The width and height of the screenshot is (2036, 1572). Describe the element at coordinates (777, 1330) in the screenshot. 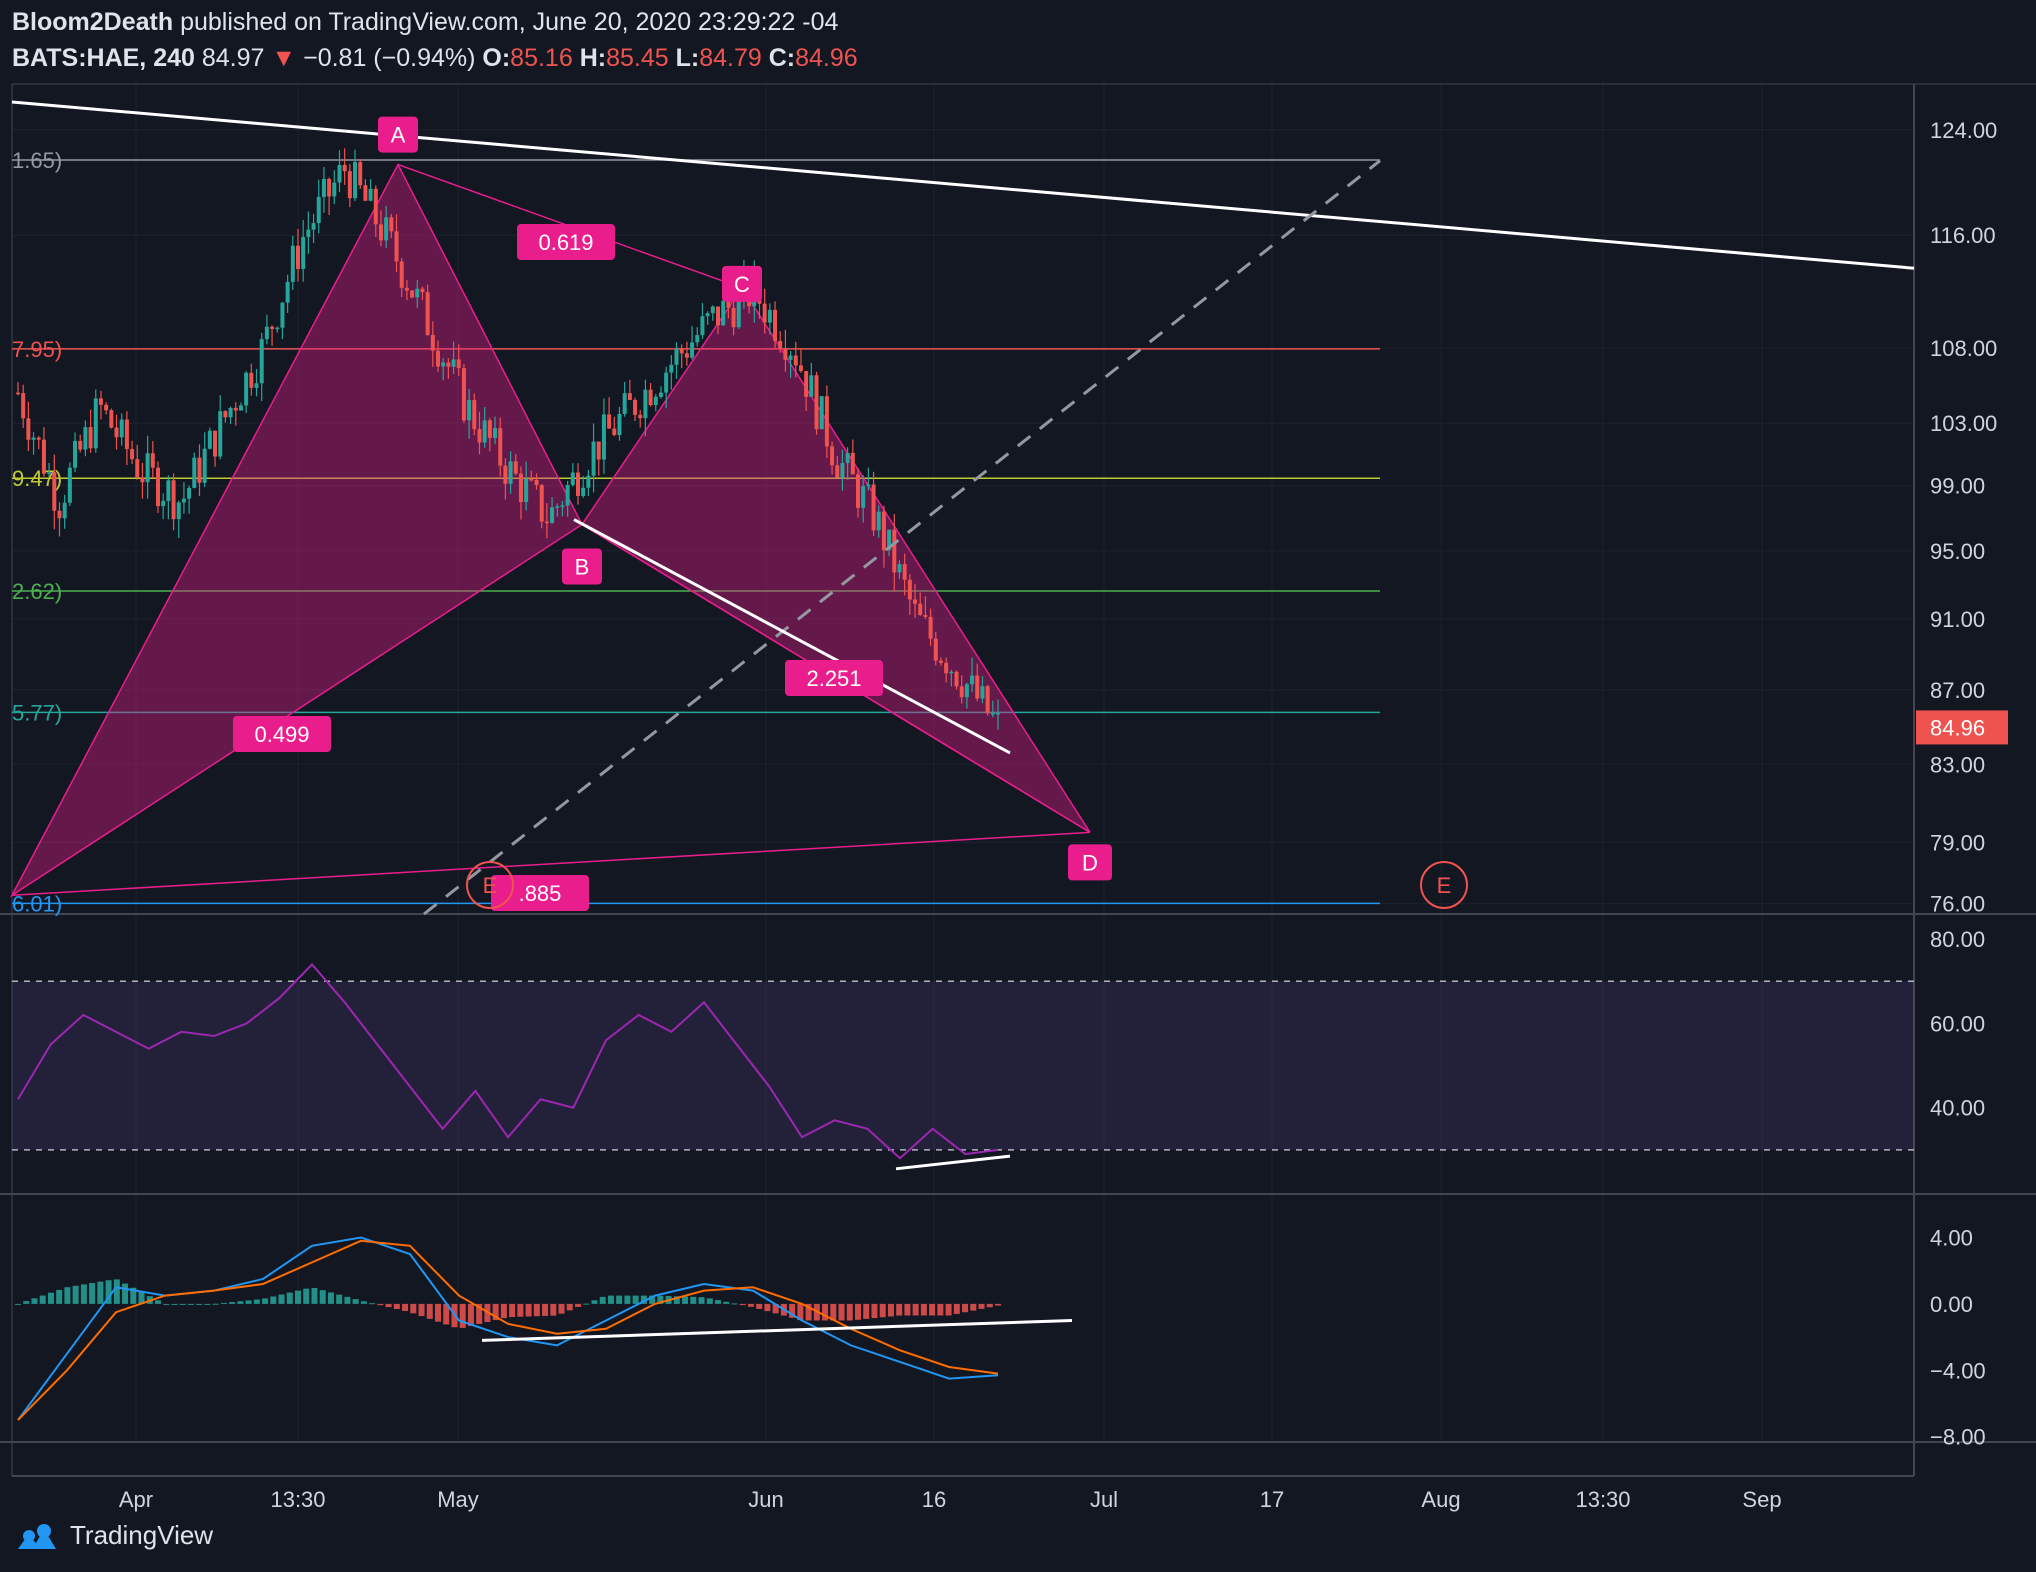

I see `macd-divergence-line` at that location.